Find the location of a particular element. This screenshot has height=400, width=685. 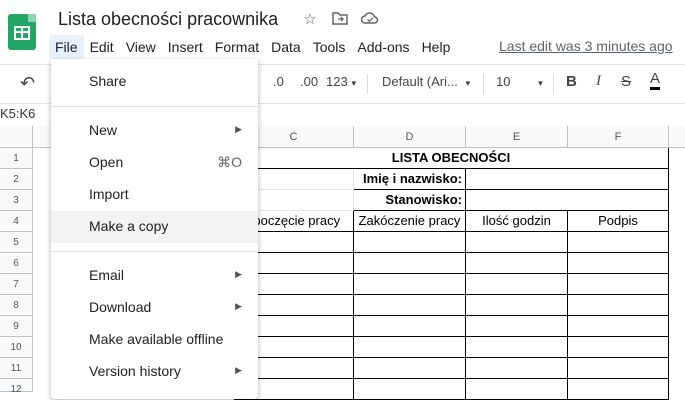

chevron-down-icon: ▼ is located at coordinates (352, 83).